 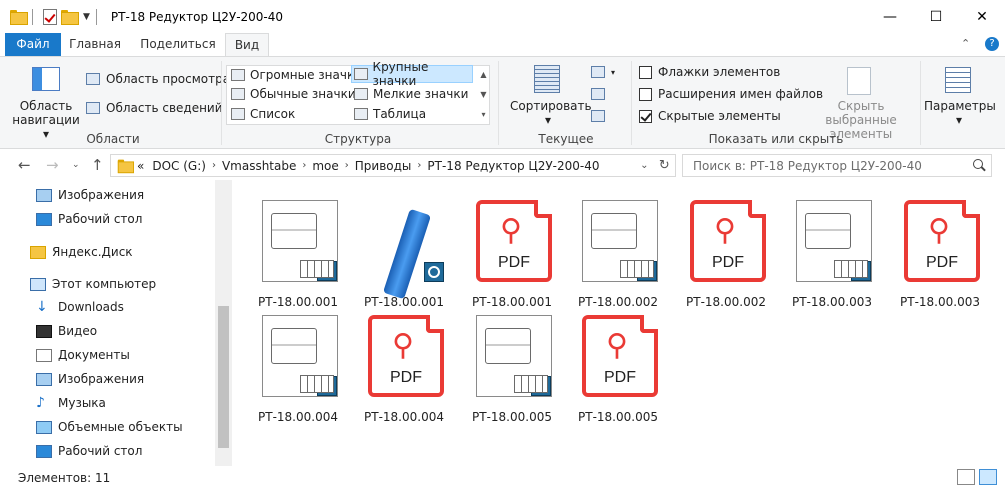 What do you see at coordinates (247, 45) in the screenshot?
I see `tab-view: Вид` at bounding box center [247, 45].